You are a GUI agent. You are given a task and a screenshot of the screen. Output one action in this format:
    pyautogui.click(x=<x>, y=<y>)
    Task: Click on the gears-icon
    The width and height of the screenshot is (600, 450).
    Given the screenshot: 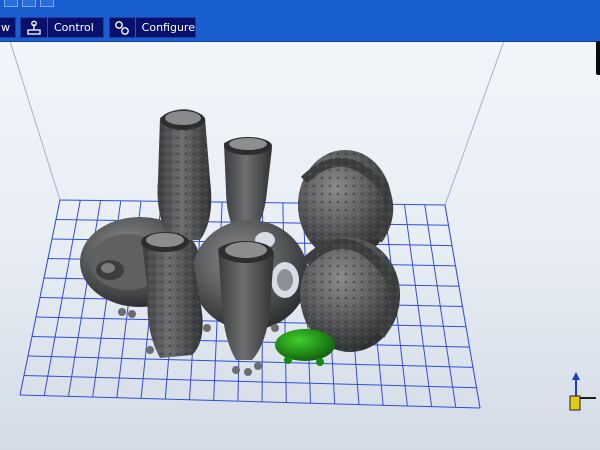 What is the action you would take?
    pyautogui.click(x=122, y=27)
    